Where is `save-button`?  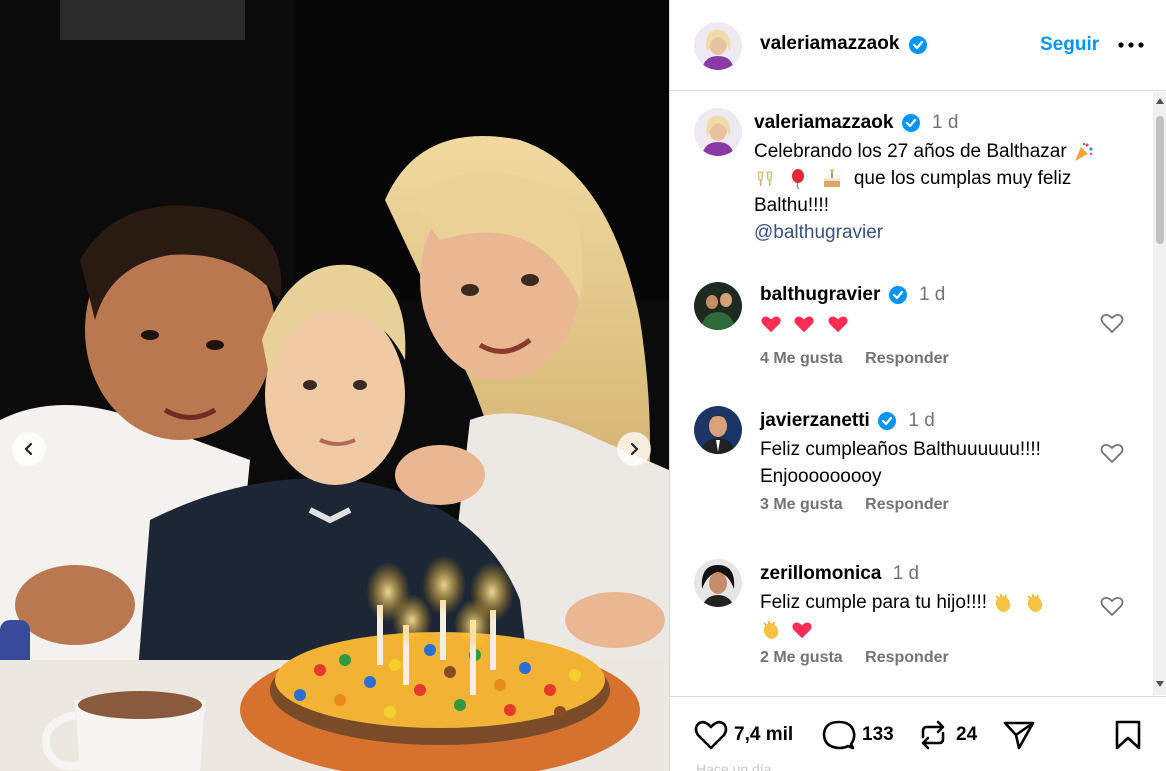 save-button is located at coordinates (1128, 735).